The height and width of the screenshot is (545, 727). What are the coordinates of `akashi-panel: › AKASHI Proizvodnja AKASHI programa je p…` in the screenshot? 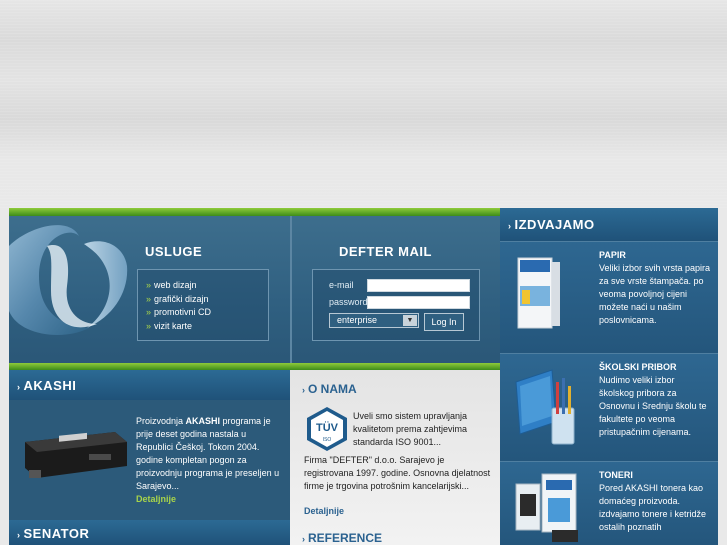 It's located at (149, 445).